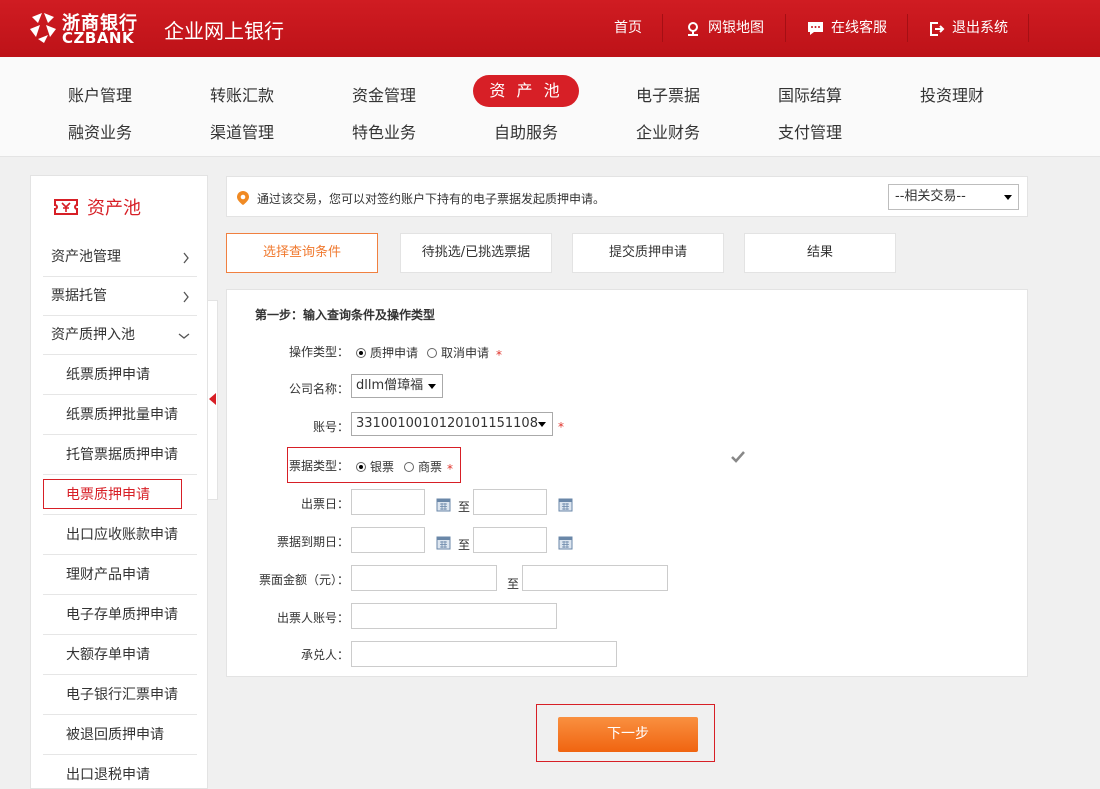 The height and width of the screenshot is (789, 1100). Describe the element at coordinates (648, 253) in the screenshot. I see `step-tab-submit-pledge: 提交质押申请` at that location.